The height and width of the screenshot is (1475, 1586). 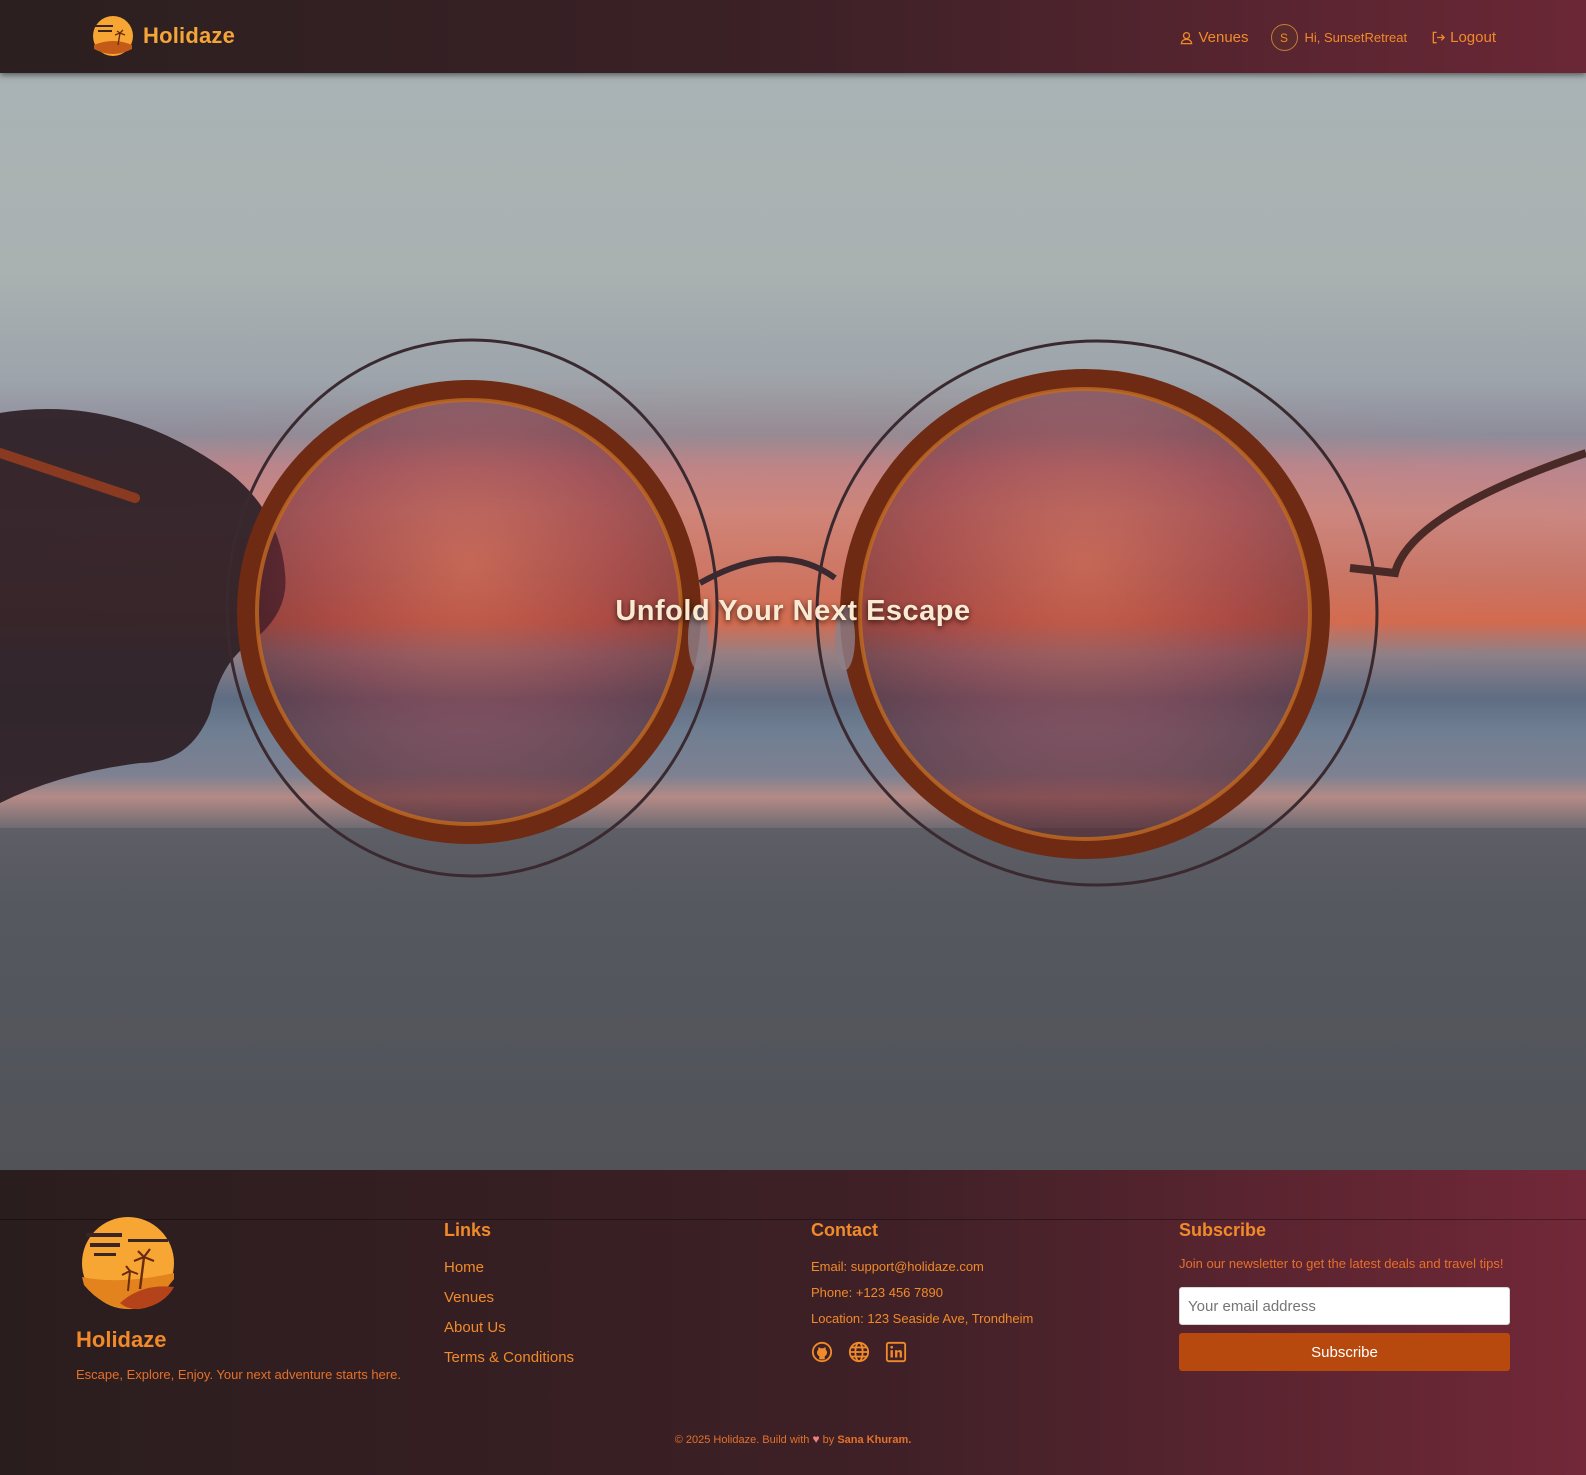 I want to click on nav-venues-label: Venues, so click(x=1223, y=37).